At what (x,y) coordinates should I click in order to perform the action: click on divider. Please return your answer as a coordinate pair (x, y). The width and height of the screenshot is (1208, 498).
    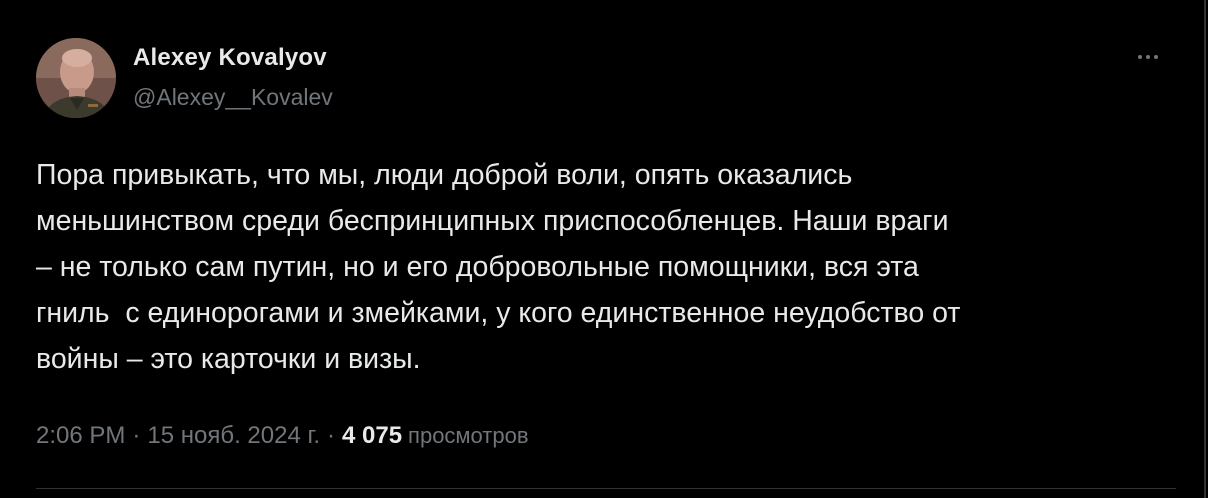
    Looking at the image, I should click on (606, 488).